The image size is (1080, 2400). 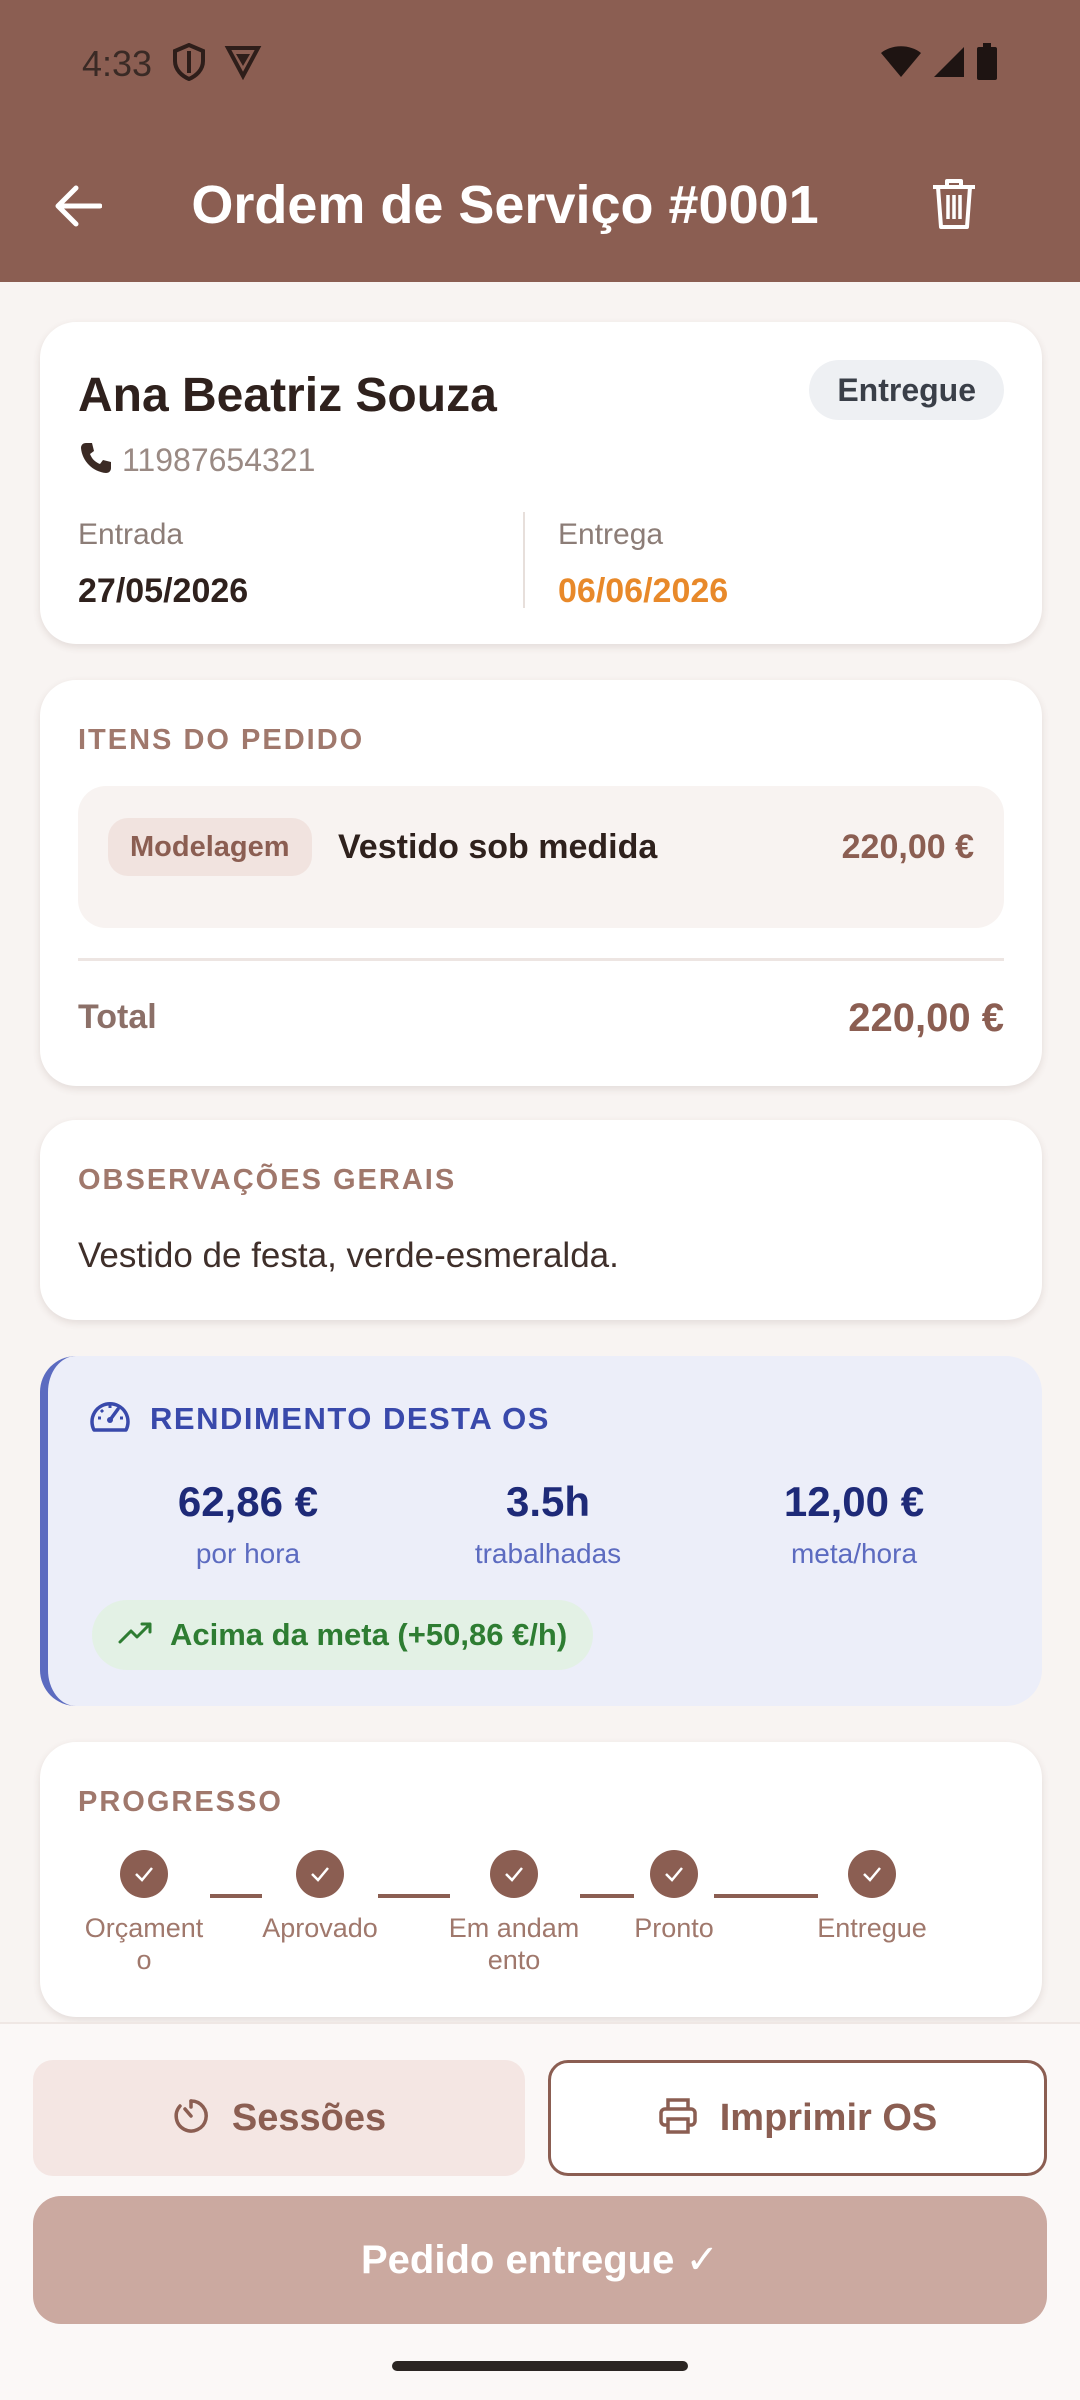 I want to click on total-label: Total, so click(x=117, y=1017).